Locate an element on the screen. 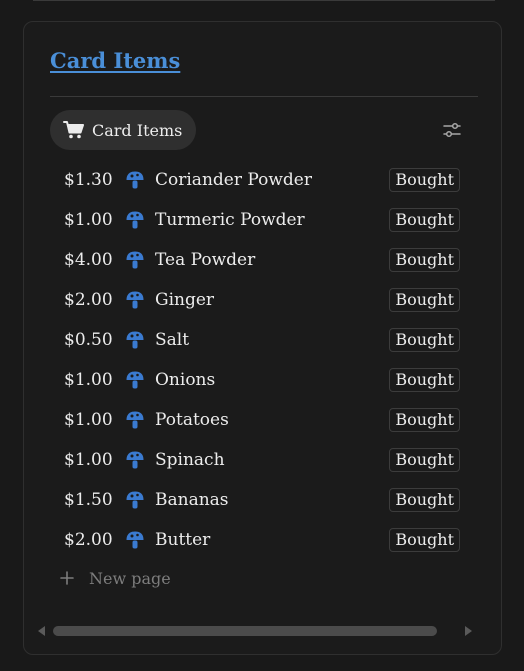  horizontal-scrollbar is located at coordinates (245, 631).